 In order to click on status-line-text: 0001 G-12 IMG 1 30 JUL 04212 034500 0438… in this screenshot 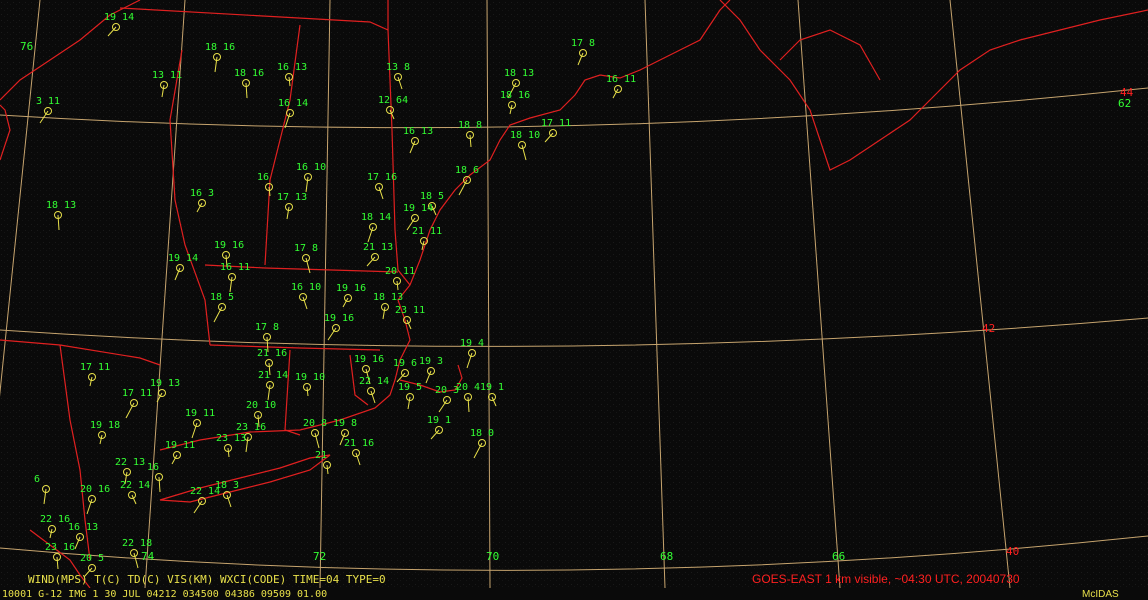, I will do `click(168, 594)`.